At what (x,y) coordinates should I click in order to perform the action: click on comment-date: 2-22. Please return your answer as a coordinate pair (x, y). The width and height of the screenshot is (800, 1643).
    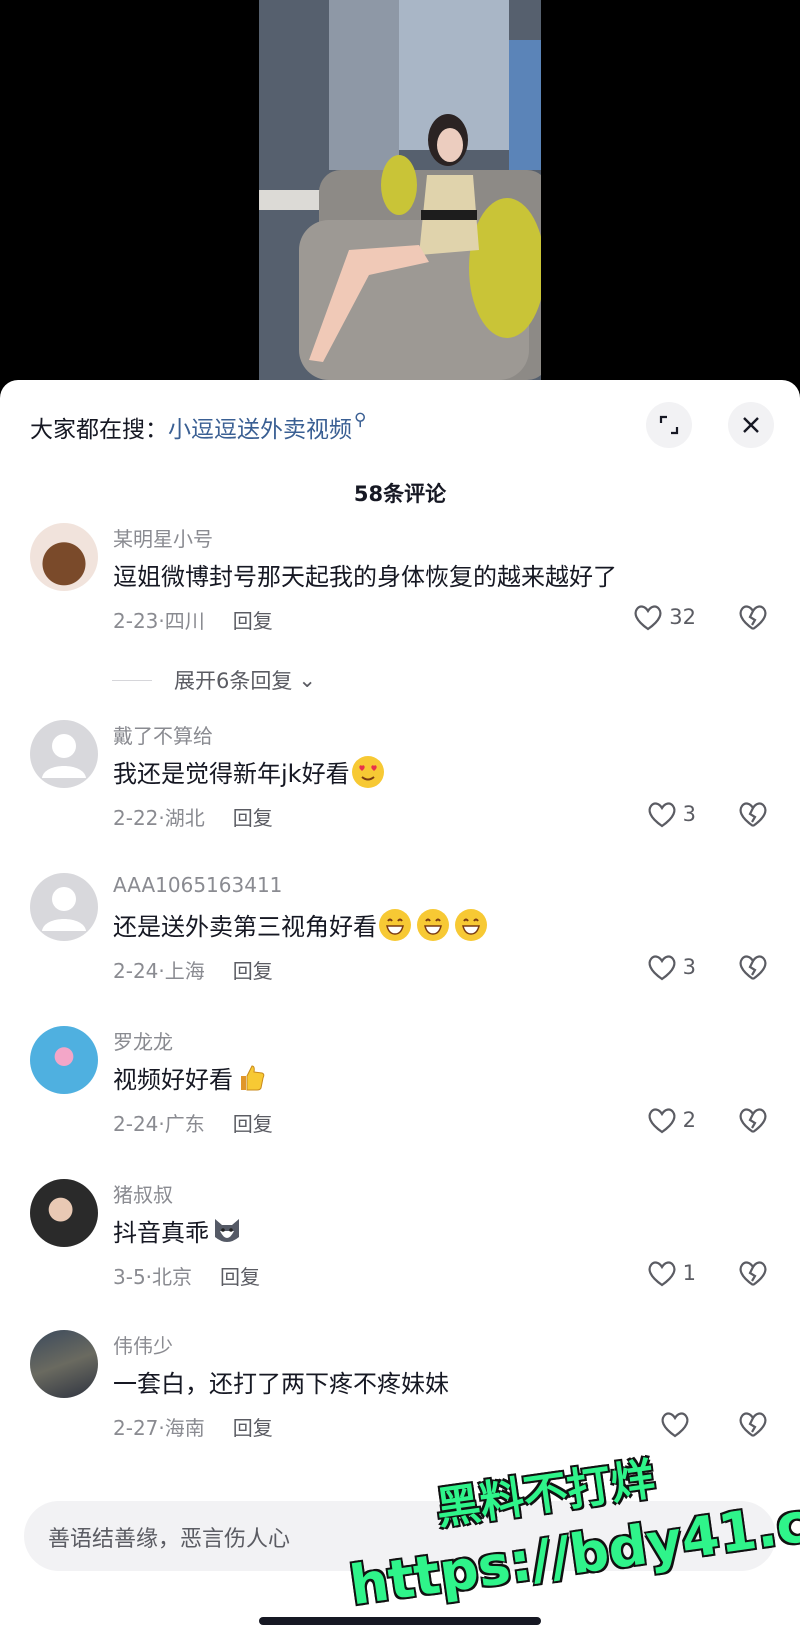
    Looking at the image, I should click on (136, 818).